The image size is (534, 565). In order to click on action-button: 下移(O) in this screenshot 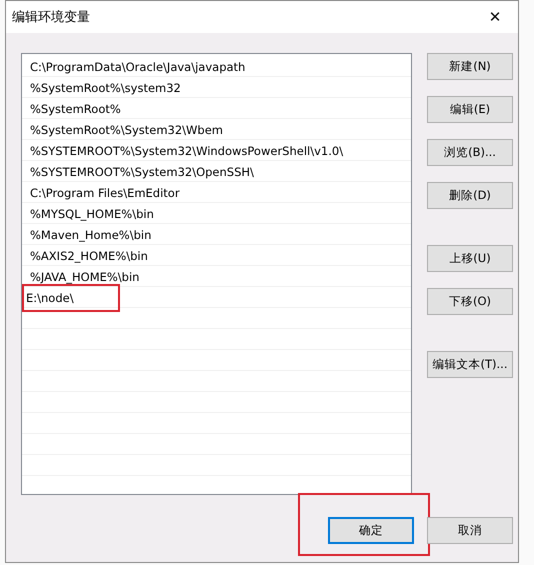, I will do `click(470, 301)`.